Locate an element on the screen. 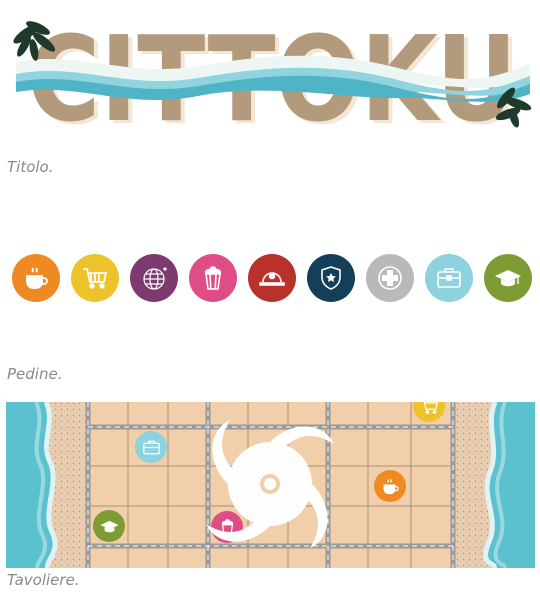  hospital-pawn is located at coordinates (390, 278).